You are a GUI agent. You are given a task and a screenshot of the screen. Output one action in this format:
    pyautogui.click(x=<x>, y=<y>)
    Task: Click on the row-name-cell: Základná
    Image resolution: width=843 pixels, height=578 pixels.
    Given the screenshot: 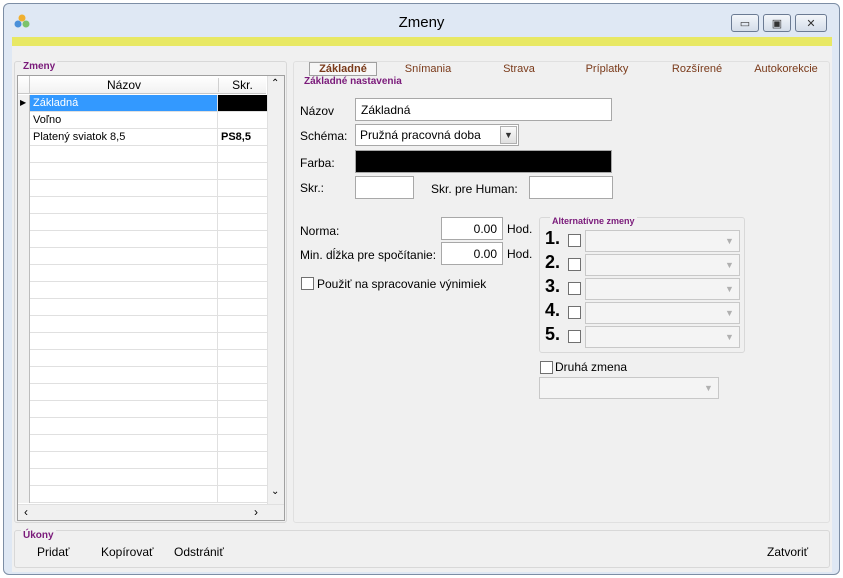 What is the action you would take?
    pyautogui.click(x=124, y=103)
    